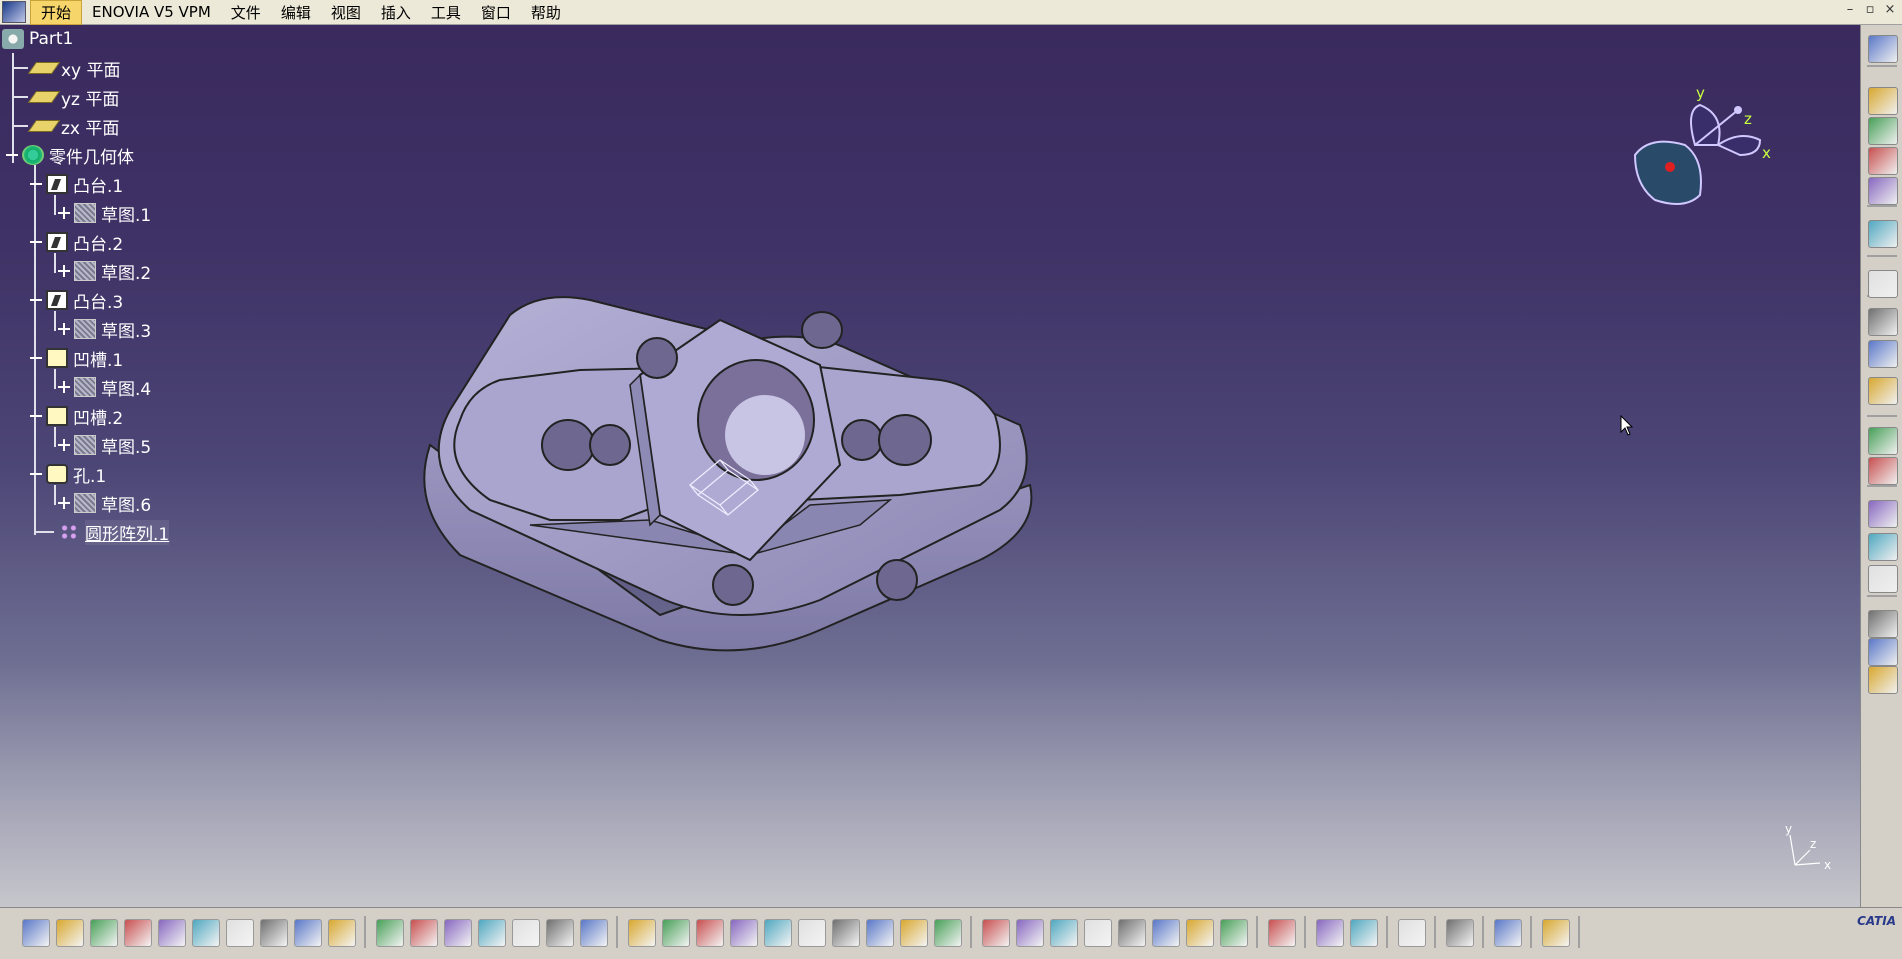 The height and width of the screenshot is (959, 1902). What do you see at coordinates (240, 933) in the screenshot?
I see `paste-icon` at bounding box center [240, 933].